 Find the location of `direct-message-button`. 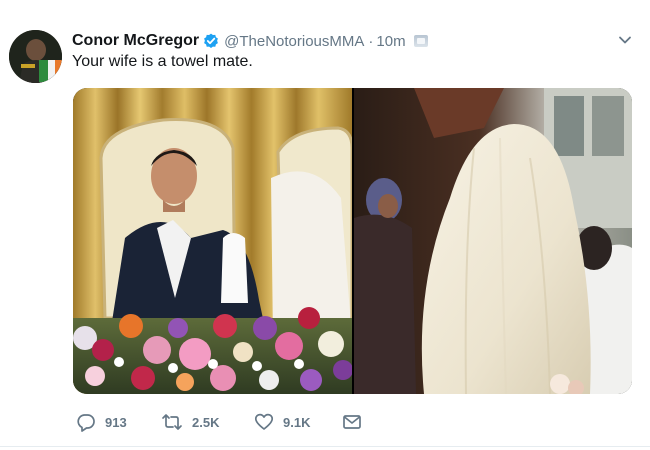

direct-message-button is located at coordinates (352, 422).